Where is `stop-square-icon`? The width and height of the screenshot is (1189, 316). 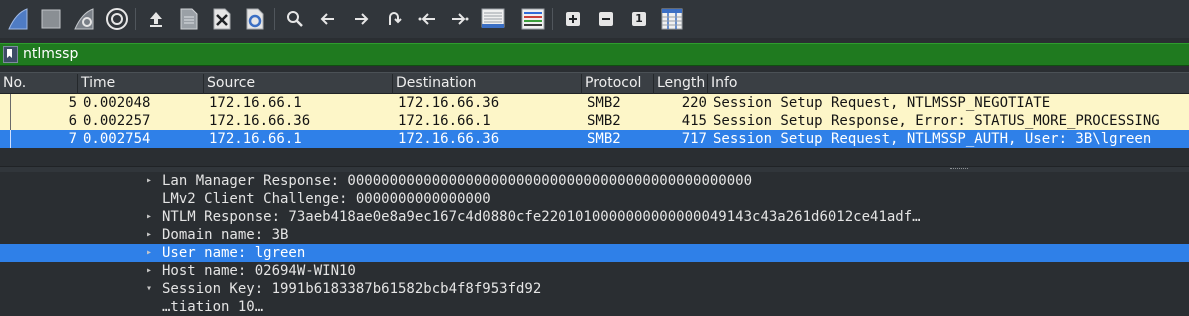
stop-square-icon is located at coordinates (51, 19).